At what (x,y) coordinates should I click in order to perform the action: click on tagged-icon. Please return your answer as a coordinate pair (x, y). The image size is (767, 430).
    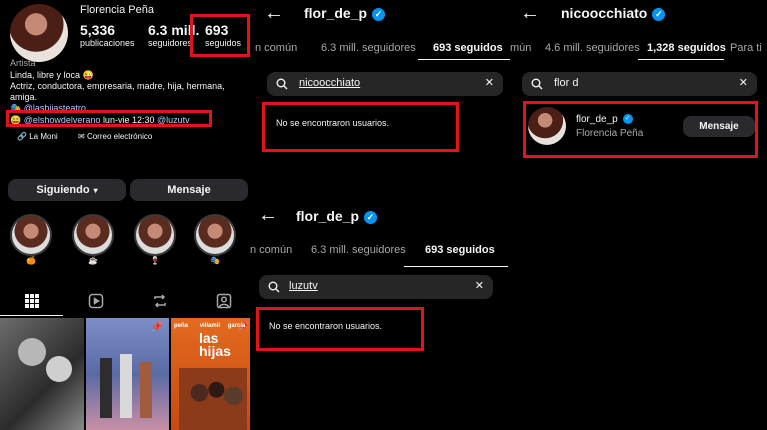
    Looking at the image, I should click on (224, 301).